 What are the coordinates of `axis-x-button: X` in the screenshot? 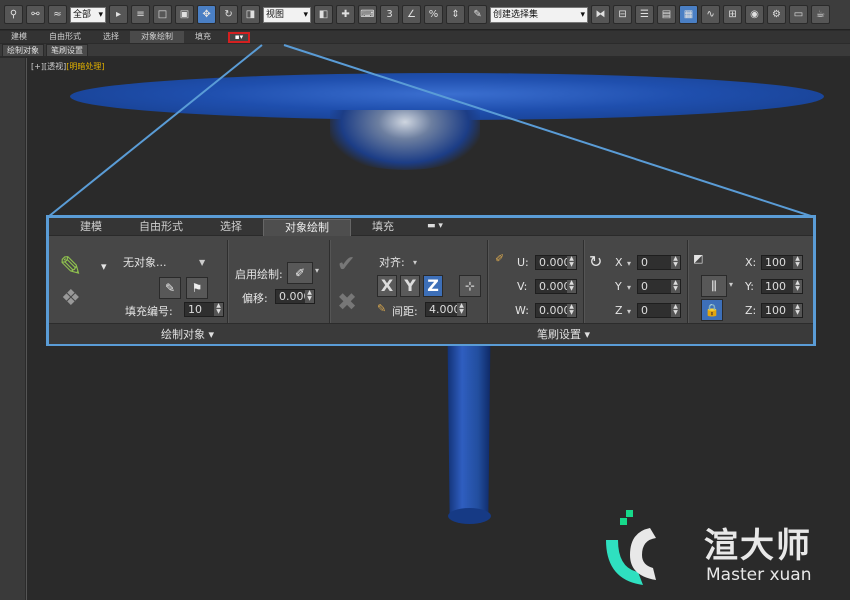 It's located at (387, 286).